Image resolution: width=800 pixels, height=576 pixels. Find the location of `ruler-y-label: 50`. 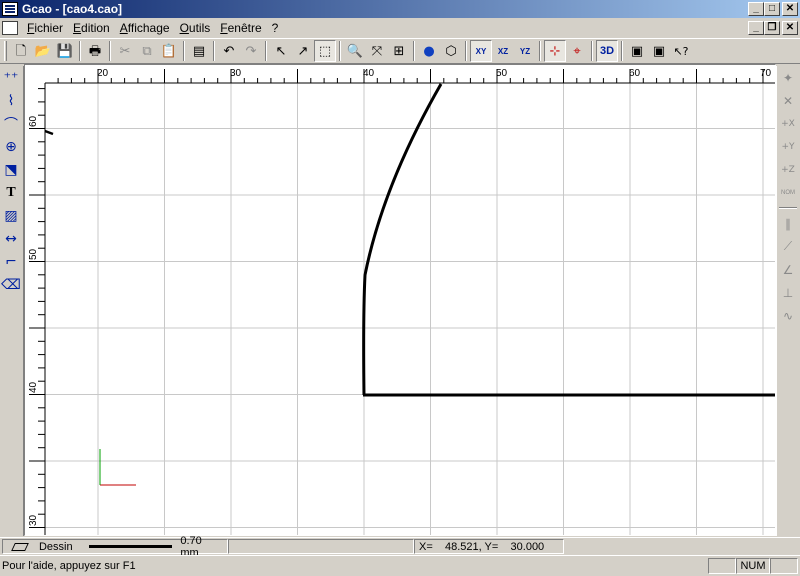

ruler-y-label: 50 is located at coordinates (33, 254).